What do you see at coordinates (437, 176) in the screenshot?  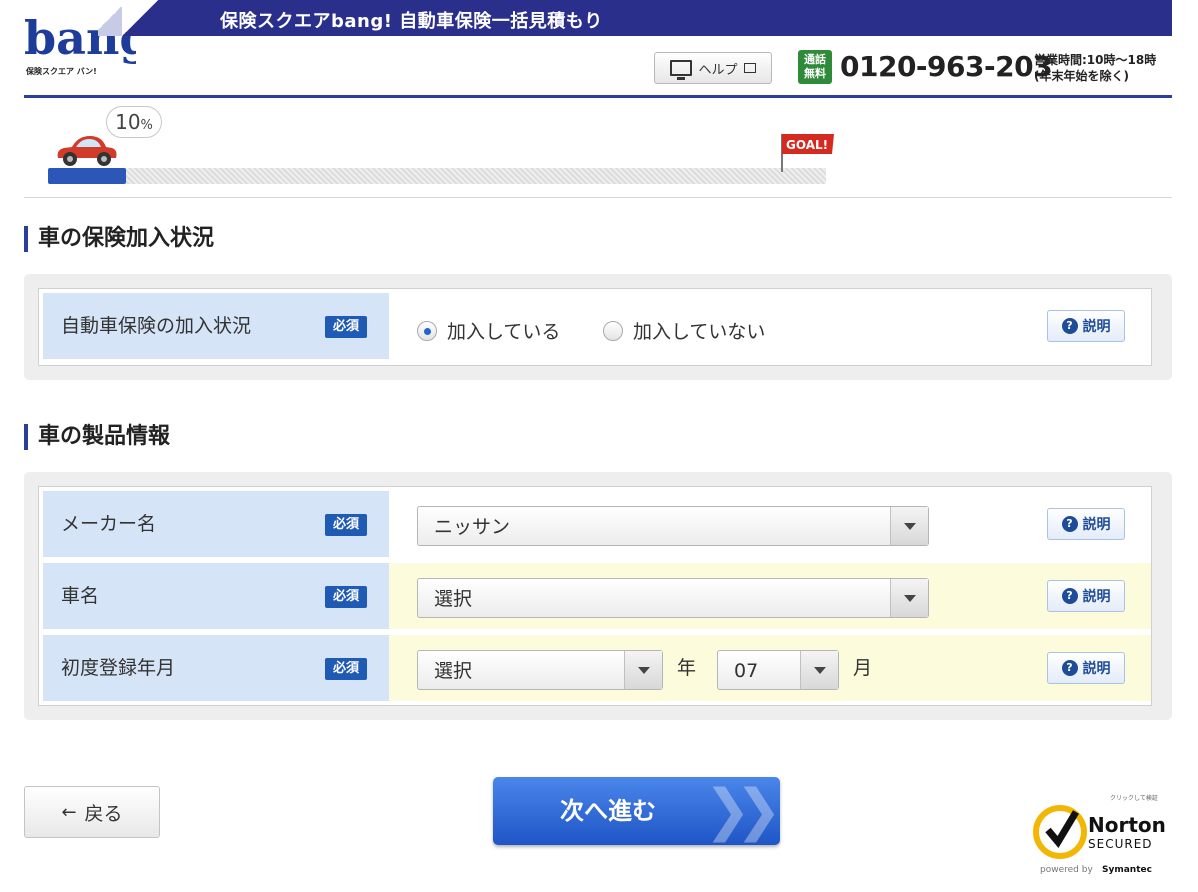 I see `progress-track` at bounding box center [437, 176].